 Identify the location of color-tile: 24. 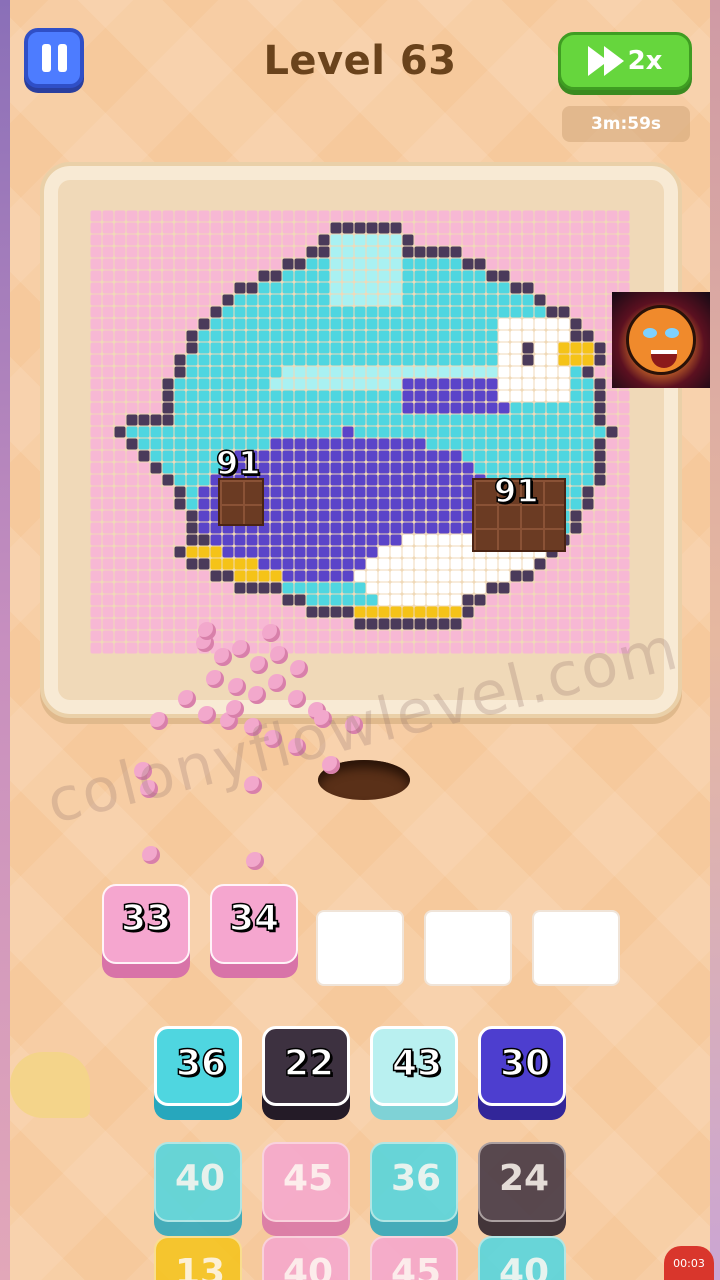
(522, 1182).